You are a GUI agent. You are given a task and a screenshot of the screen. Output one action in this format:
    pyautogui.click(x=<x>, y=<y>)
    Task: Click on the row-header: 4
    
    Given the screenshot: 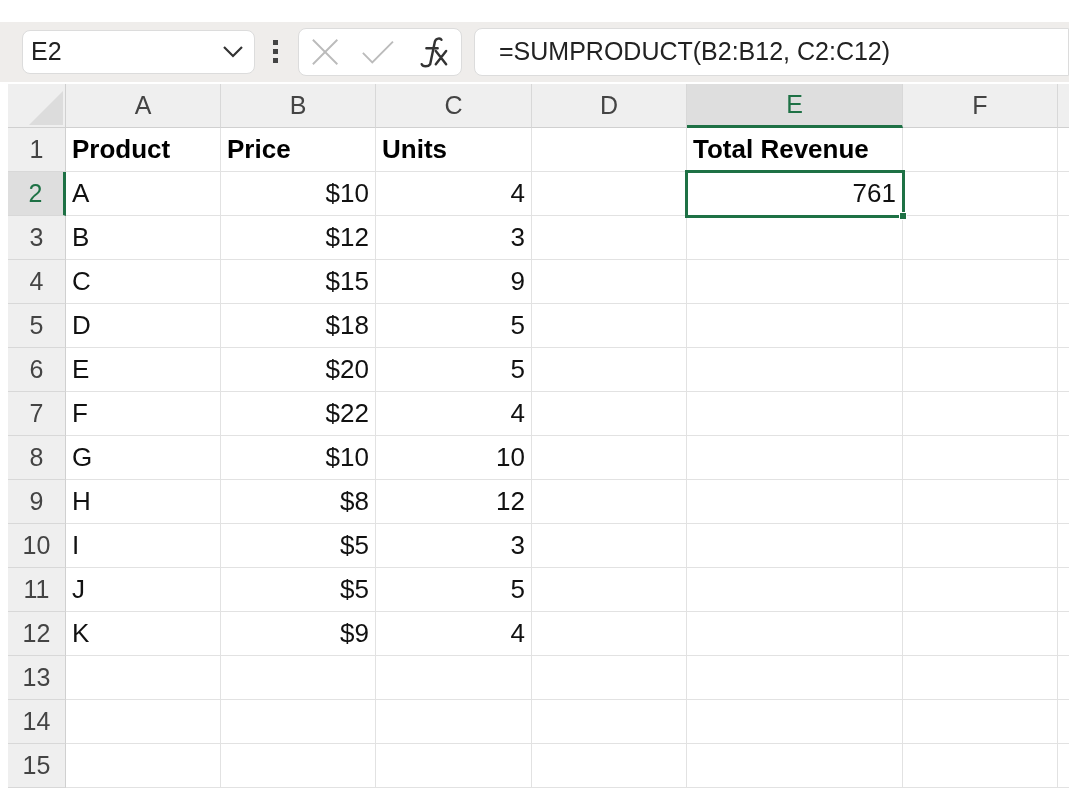 What is the action you would take?
    pyautogui.click(x=37, y=282)
    